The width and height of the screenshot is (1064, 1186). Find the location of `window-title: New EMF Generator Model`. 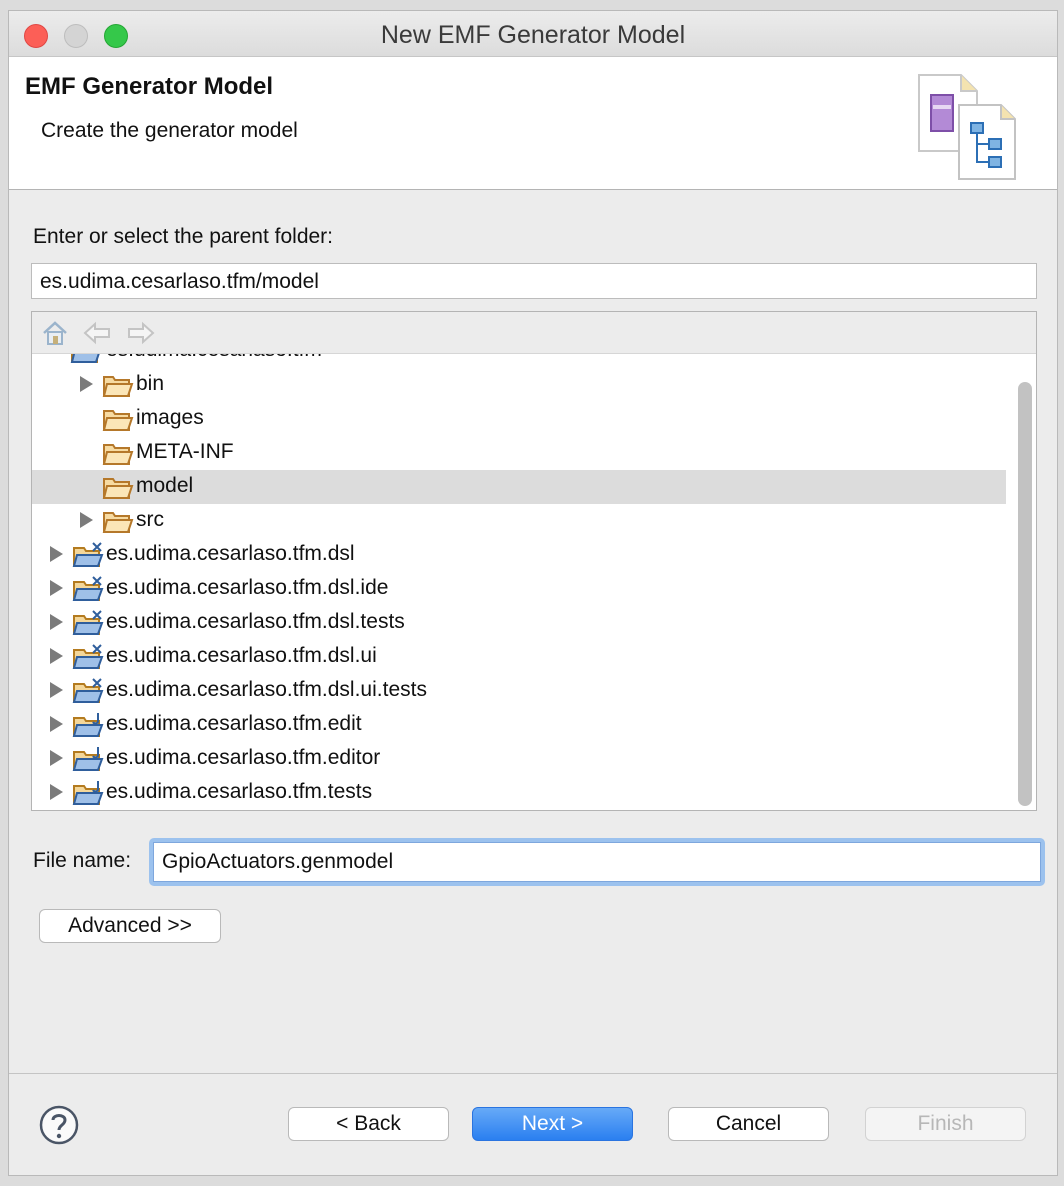

window-title: New EMF Generator Model is located at coordinates (533, 35).